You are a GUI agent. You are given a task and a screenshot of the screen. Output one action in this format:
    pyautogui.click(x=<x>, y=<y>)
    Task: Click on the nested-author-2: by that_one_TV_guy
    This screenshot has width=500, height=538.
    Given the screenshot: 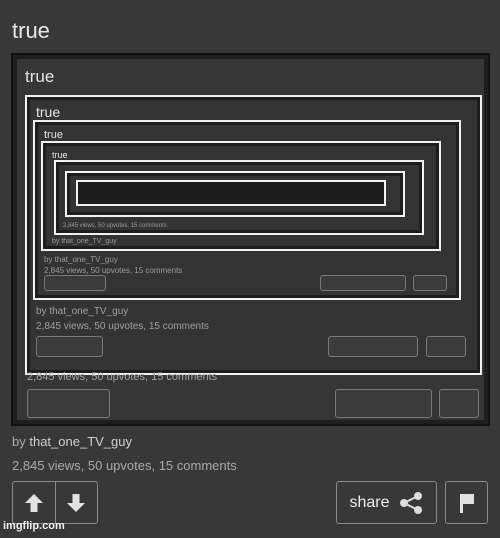 What is the action you would take?
    pyautogui.click(x=82, y=311)
    